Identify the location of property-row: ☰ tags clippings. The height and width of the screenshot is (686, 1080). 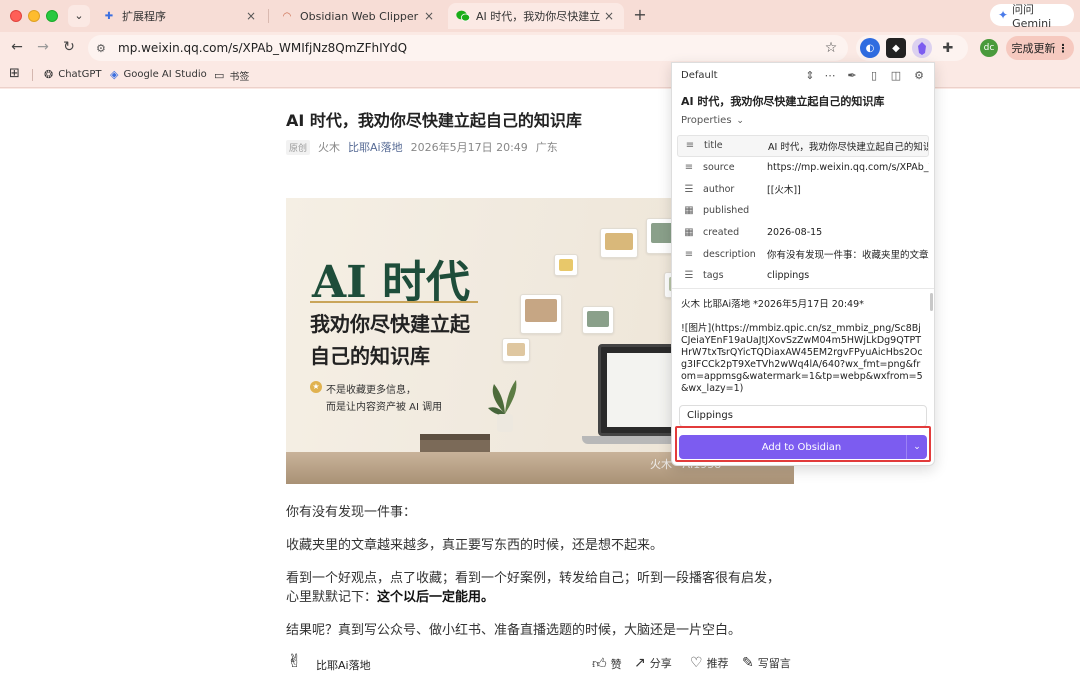
(803, 276).